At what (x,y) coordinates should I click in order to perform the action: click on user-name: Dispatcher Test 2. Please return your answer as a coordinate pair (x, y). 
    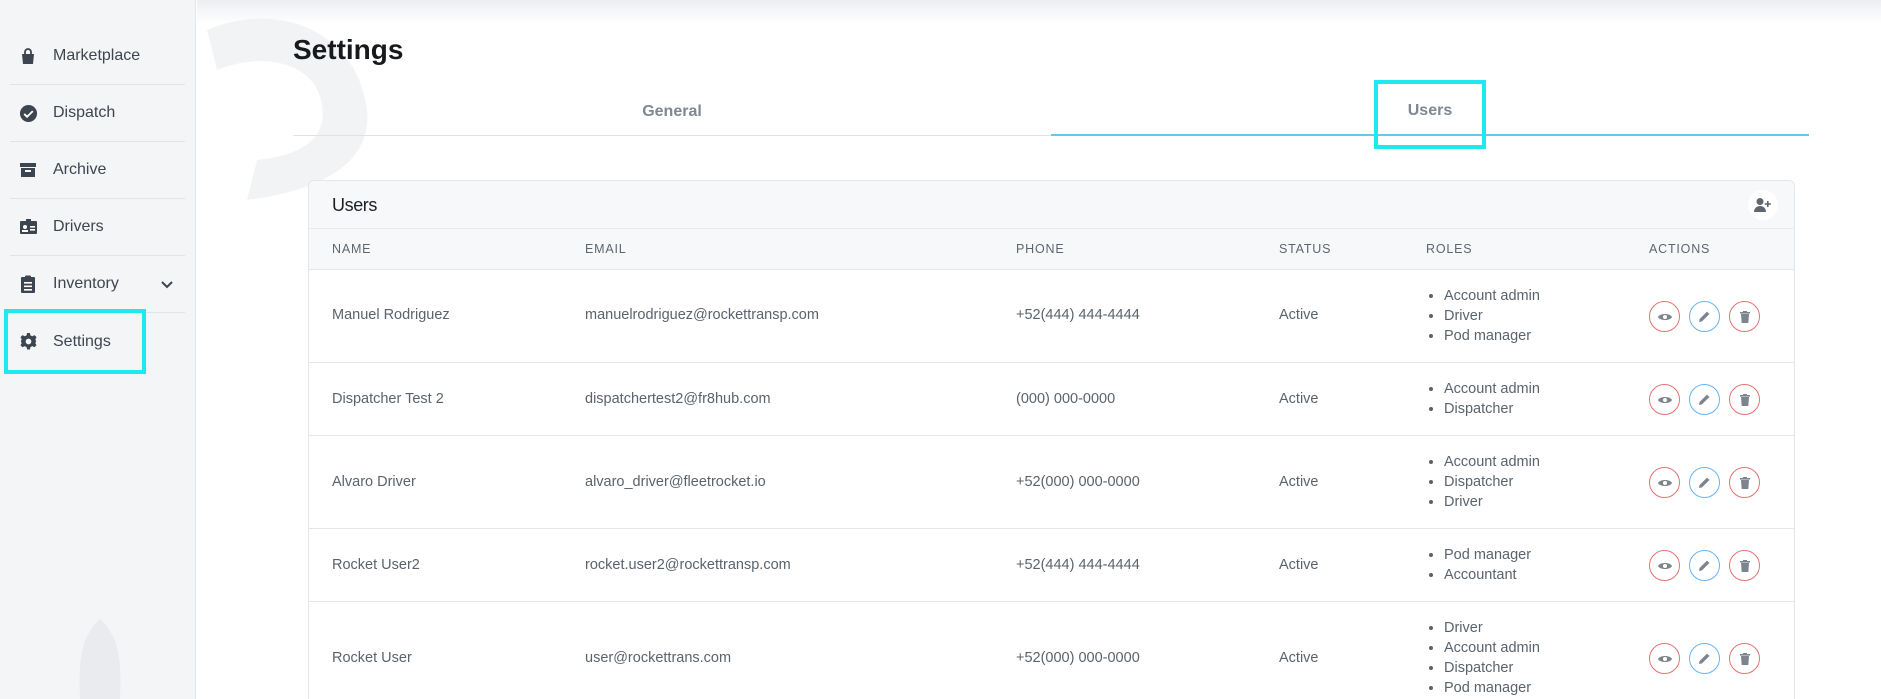
    Looking at the image, I should click on (388, 399).